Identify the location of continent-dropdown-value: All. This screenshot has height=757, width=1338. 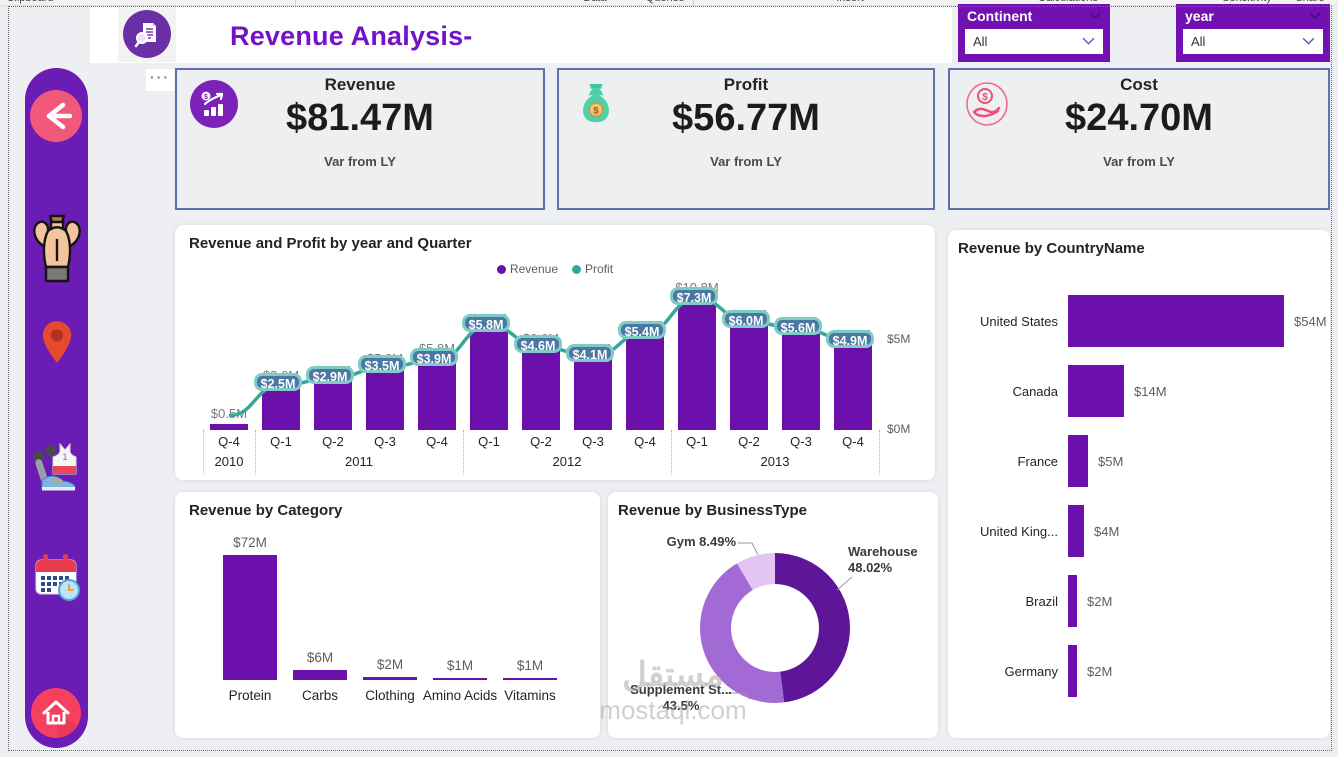
(980, 41).